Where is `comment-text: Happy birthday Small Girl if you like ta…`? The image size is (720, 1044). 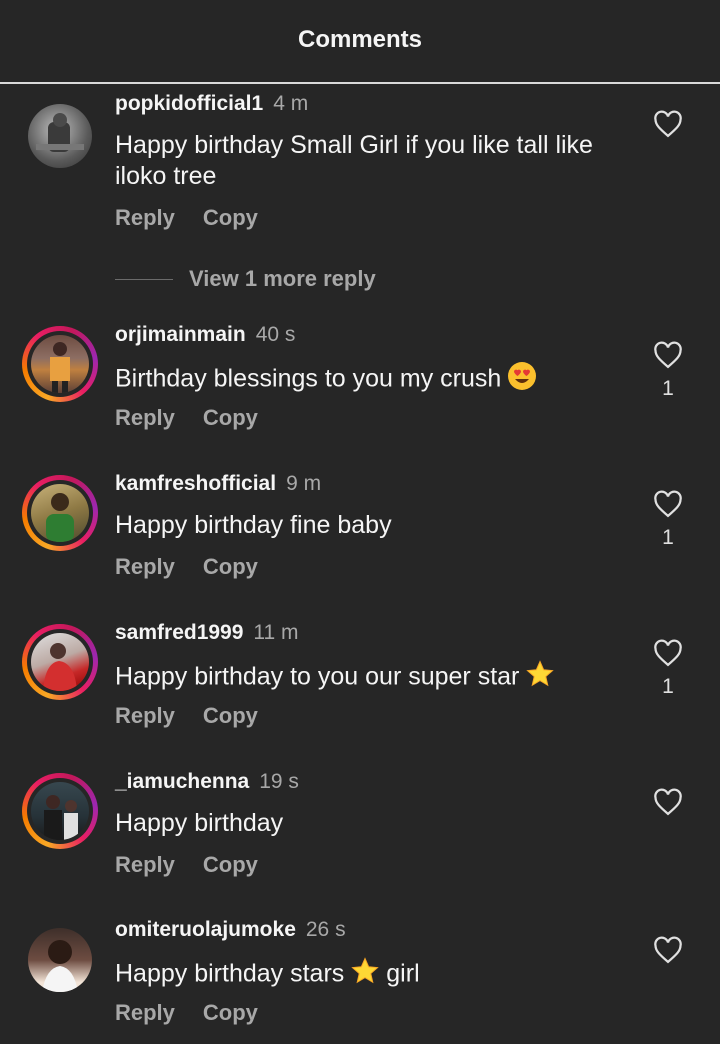
comment-text: Happy birthday Small Girl if you like ta… is located at coordinates (354, 160).